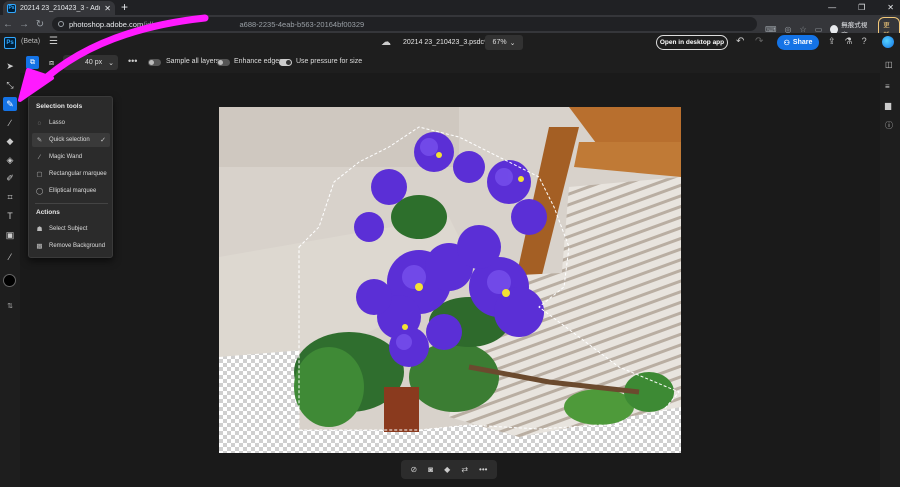  Describe the element at coordinates (889, 125) in the screenshot. I see `info-icon: ⓘ` at that location.